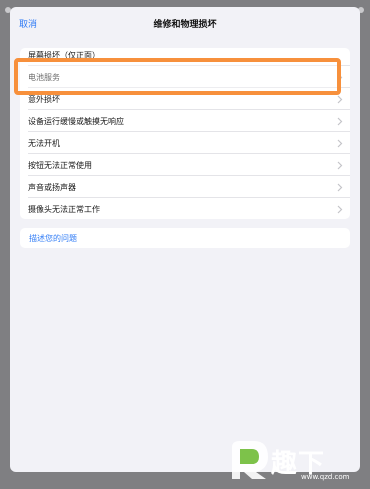 This screenshot has width=370, height=489. I want to click on describe-issue-label: 描述您的问题, so click(53, 238).